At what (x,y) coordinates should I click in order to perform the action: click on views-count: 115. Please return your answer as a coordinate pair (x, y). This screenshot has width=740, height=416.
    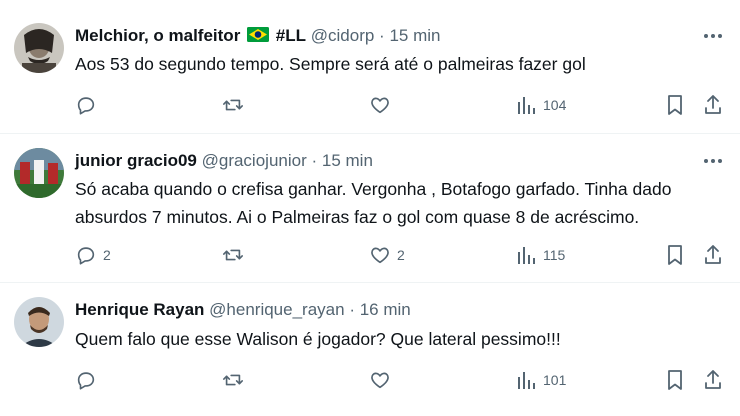
    Looking at the image, I should click on (554, 255).